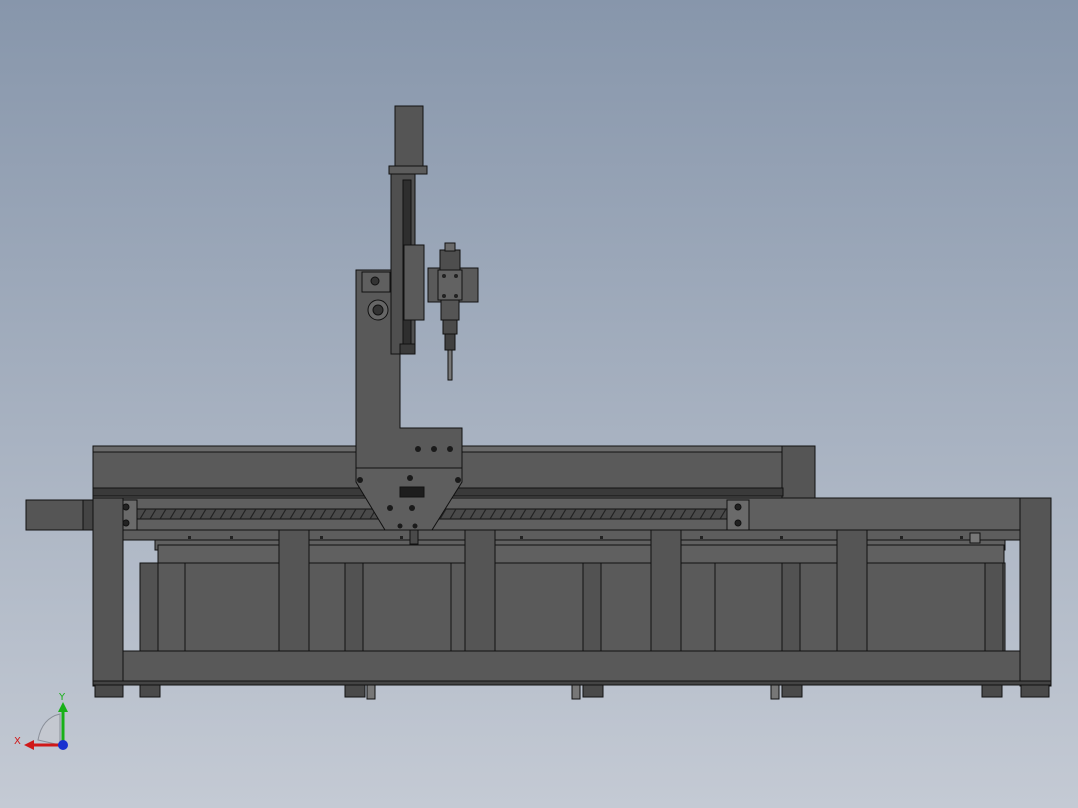  Describe the element at coordinates (63, 707) in the screenshot. I see `y-arrow-head` at that location.